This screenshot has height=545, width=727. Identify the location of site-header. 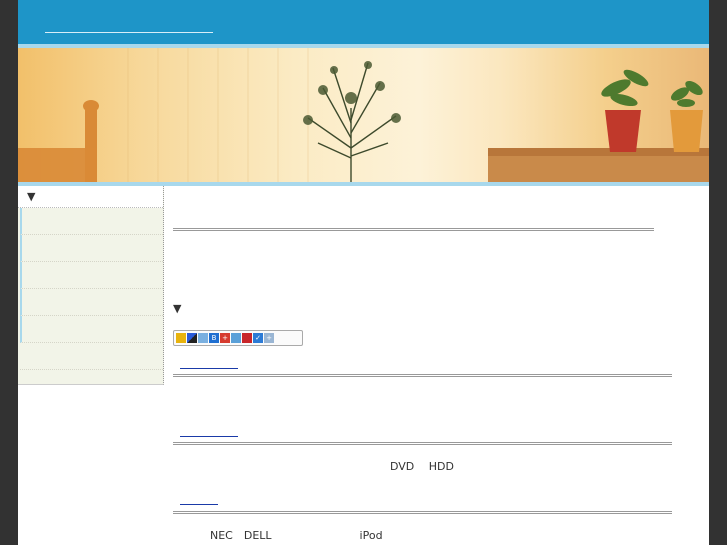
(363, 22).